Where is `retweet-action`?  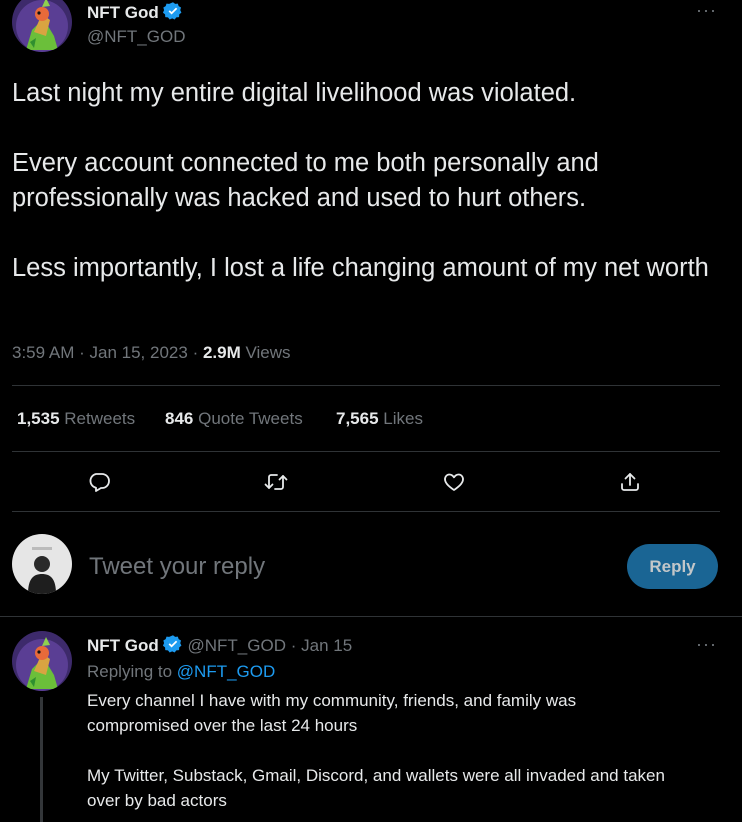 retweet-action is located at coordinates (276, 482).